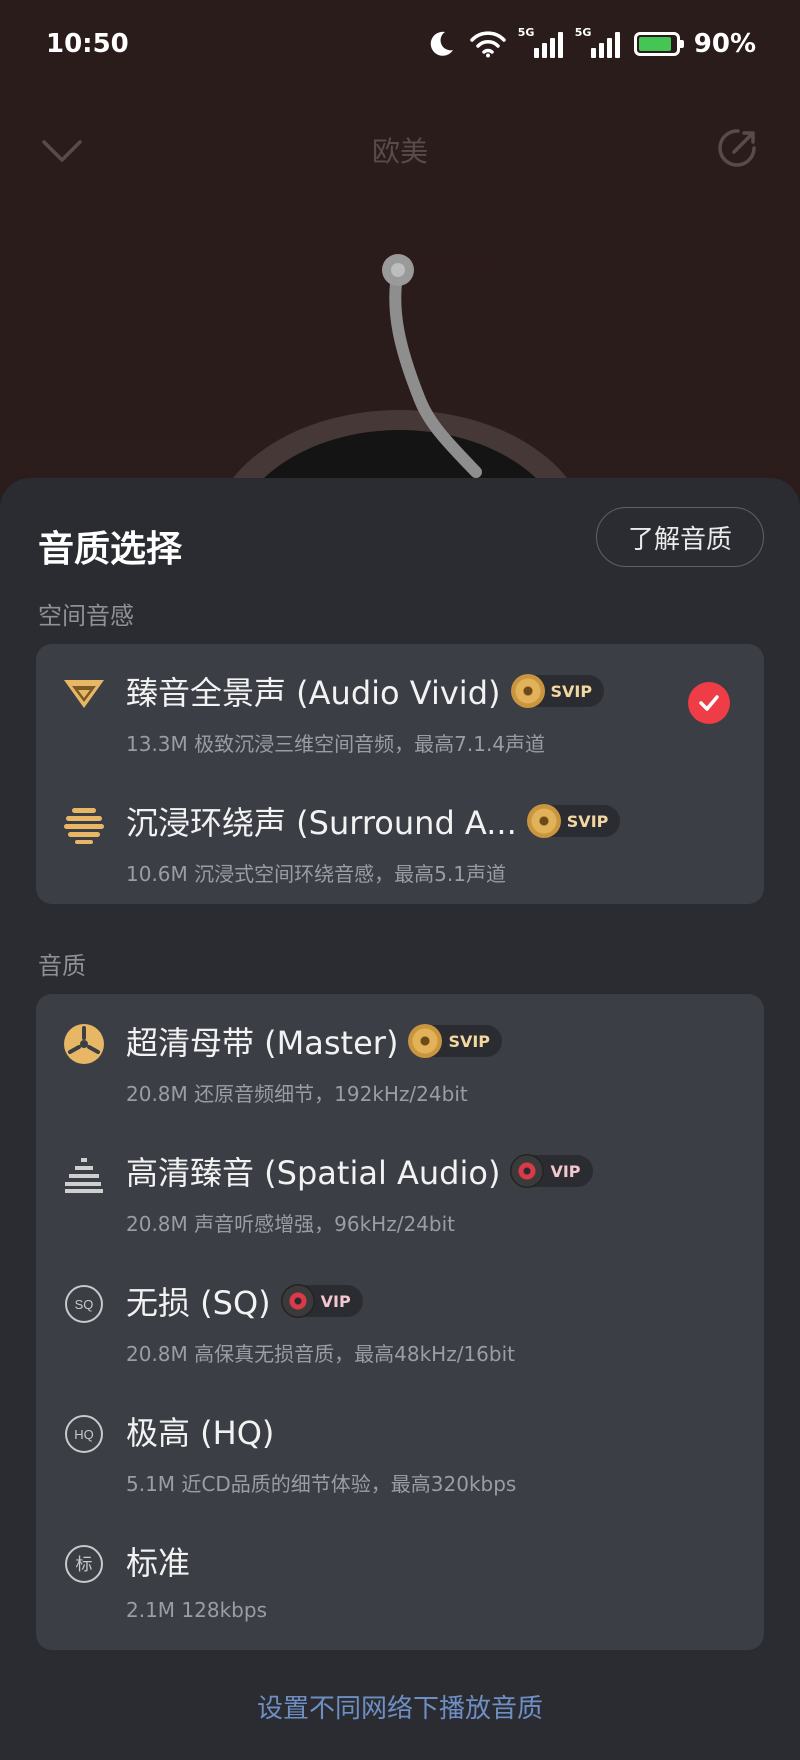 This screenshot has height=1760, width=800. I want to click on player-title: 欧美, so click(399, 151).